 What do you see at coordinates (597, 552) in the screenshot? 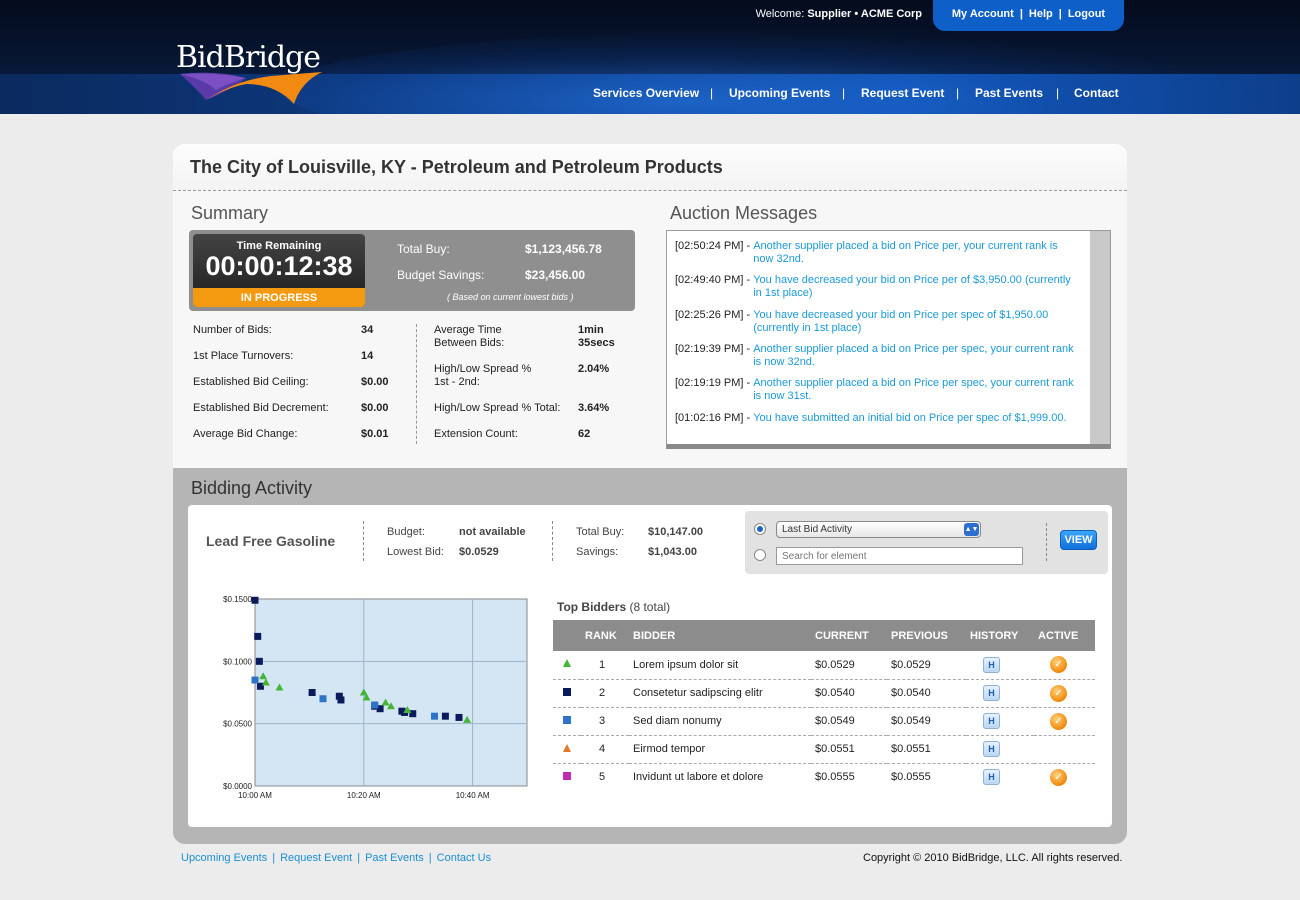
I see `savings-label: Savings:` at bounding box center [597, 552].